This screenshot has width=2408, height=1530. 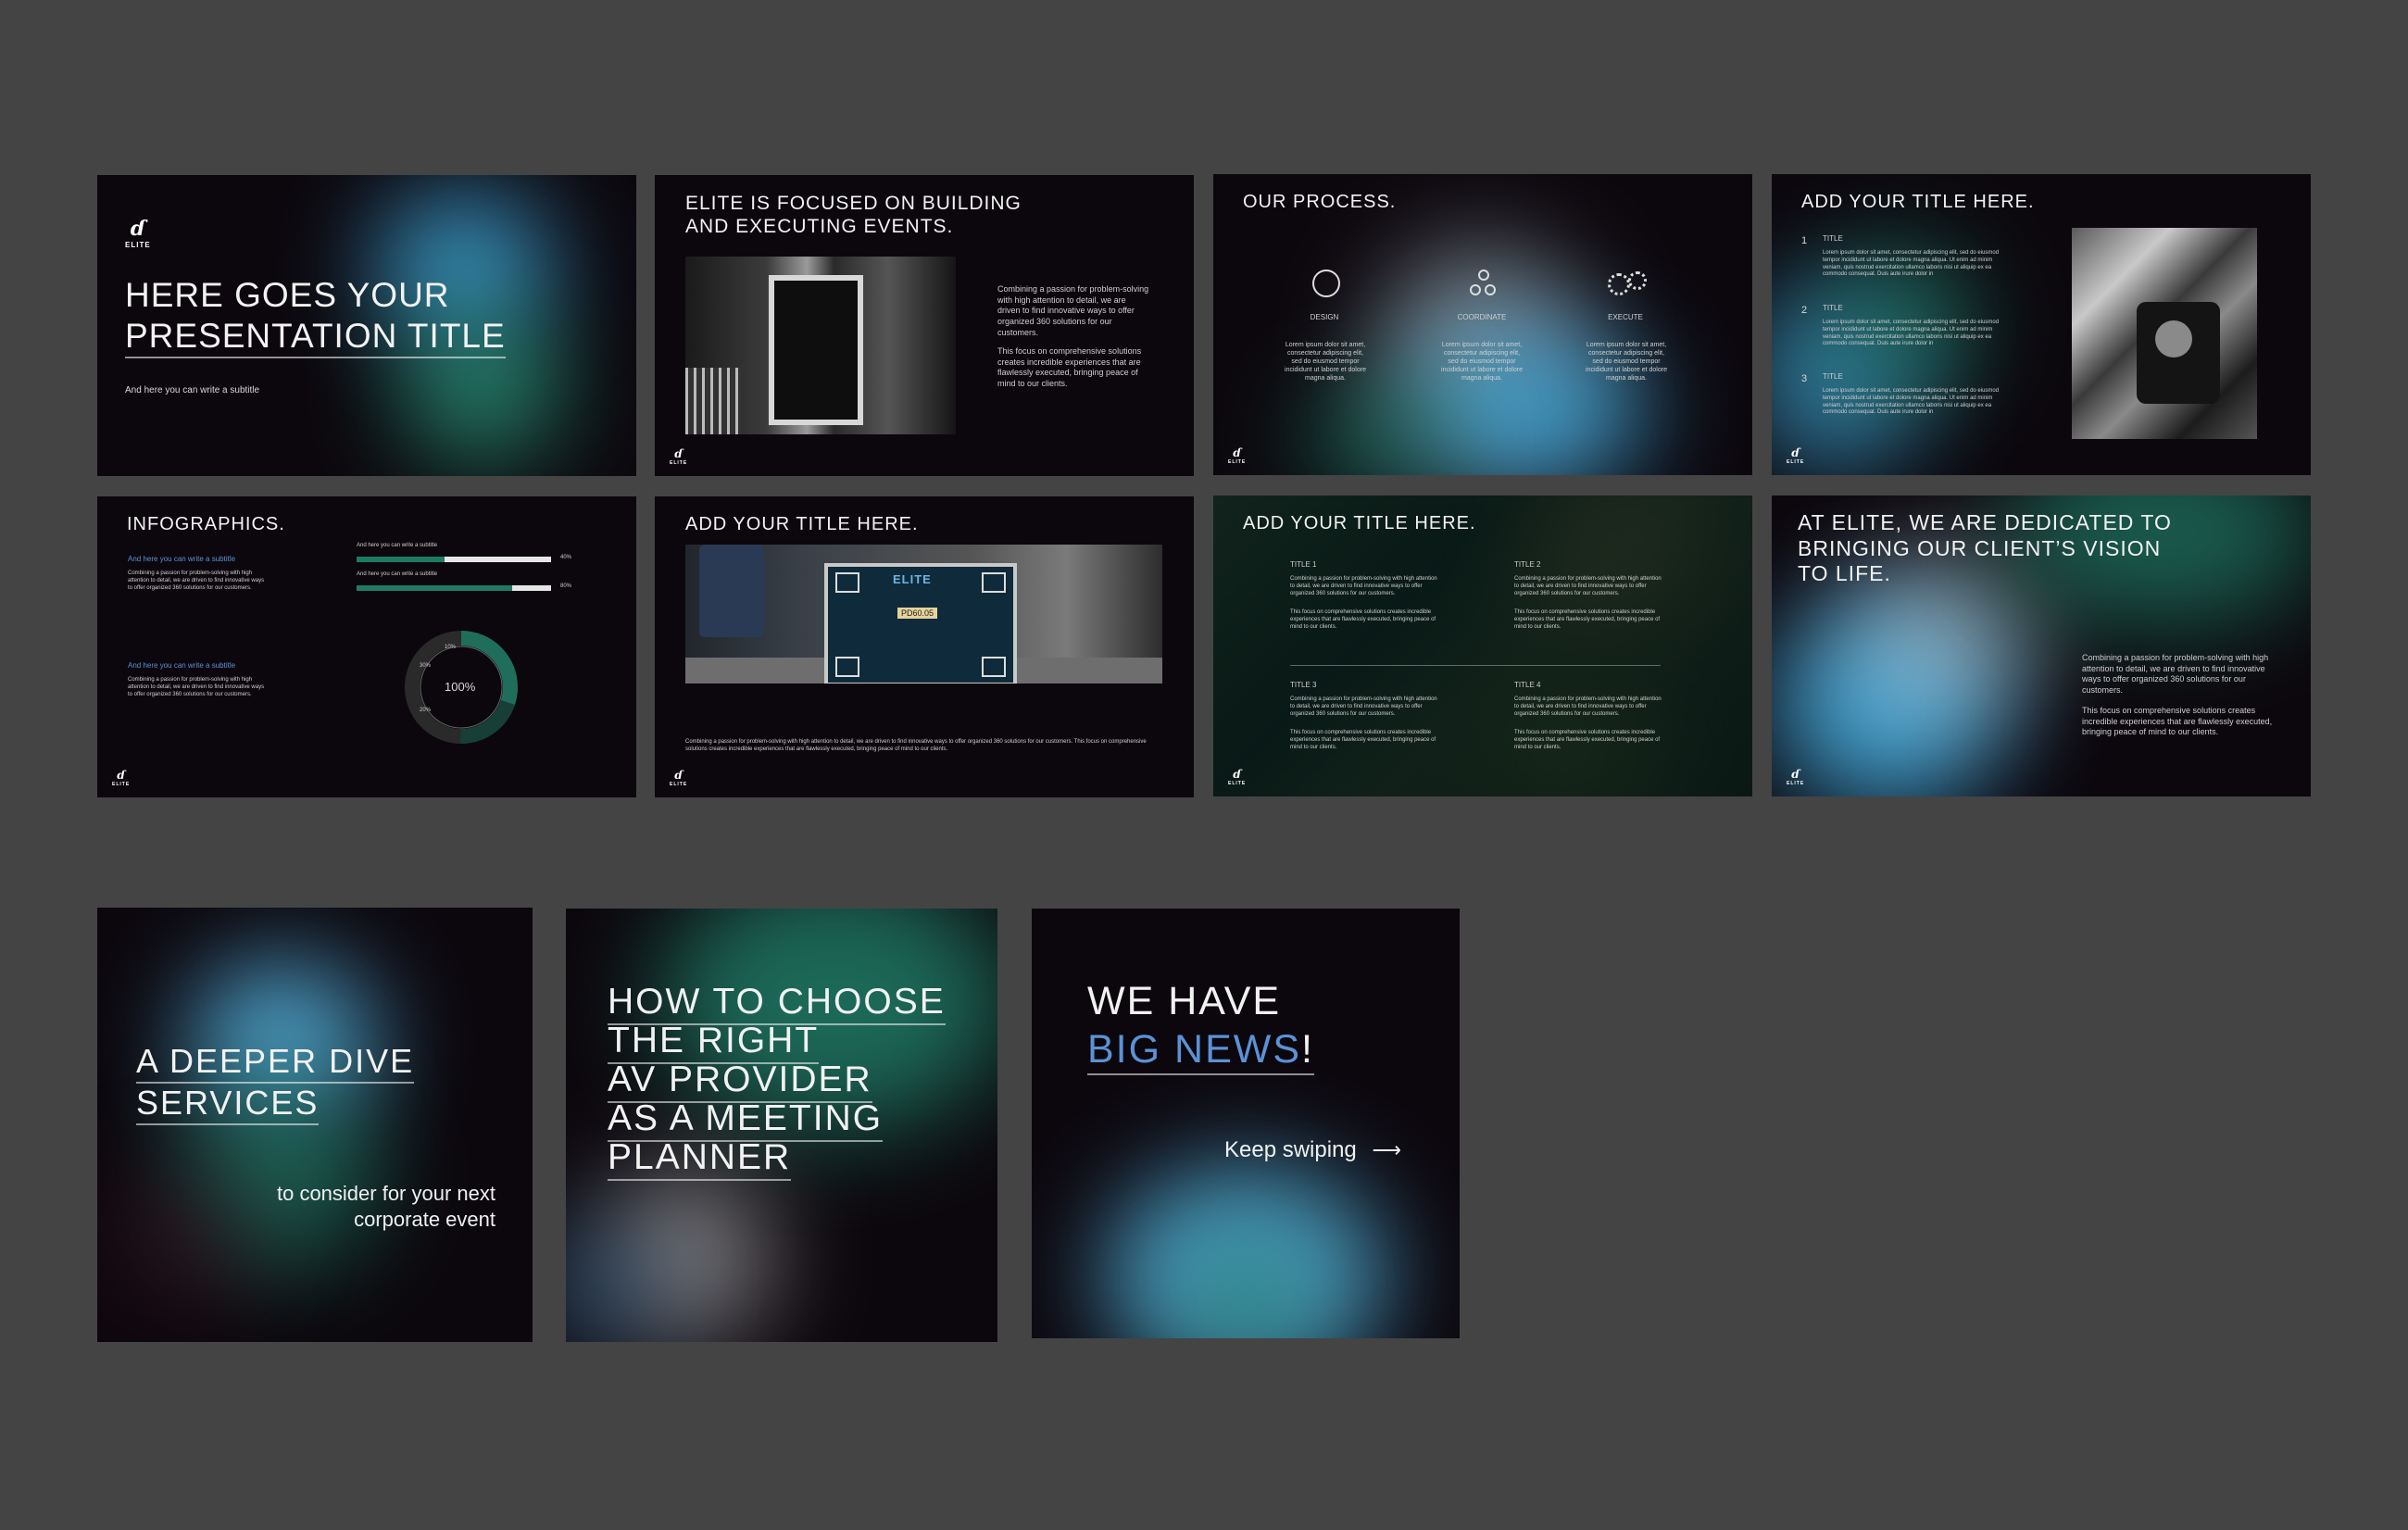 I want to click on donut-label: 30%, so click(x=426, y=666).